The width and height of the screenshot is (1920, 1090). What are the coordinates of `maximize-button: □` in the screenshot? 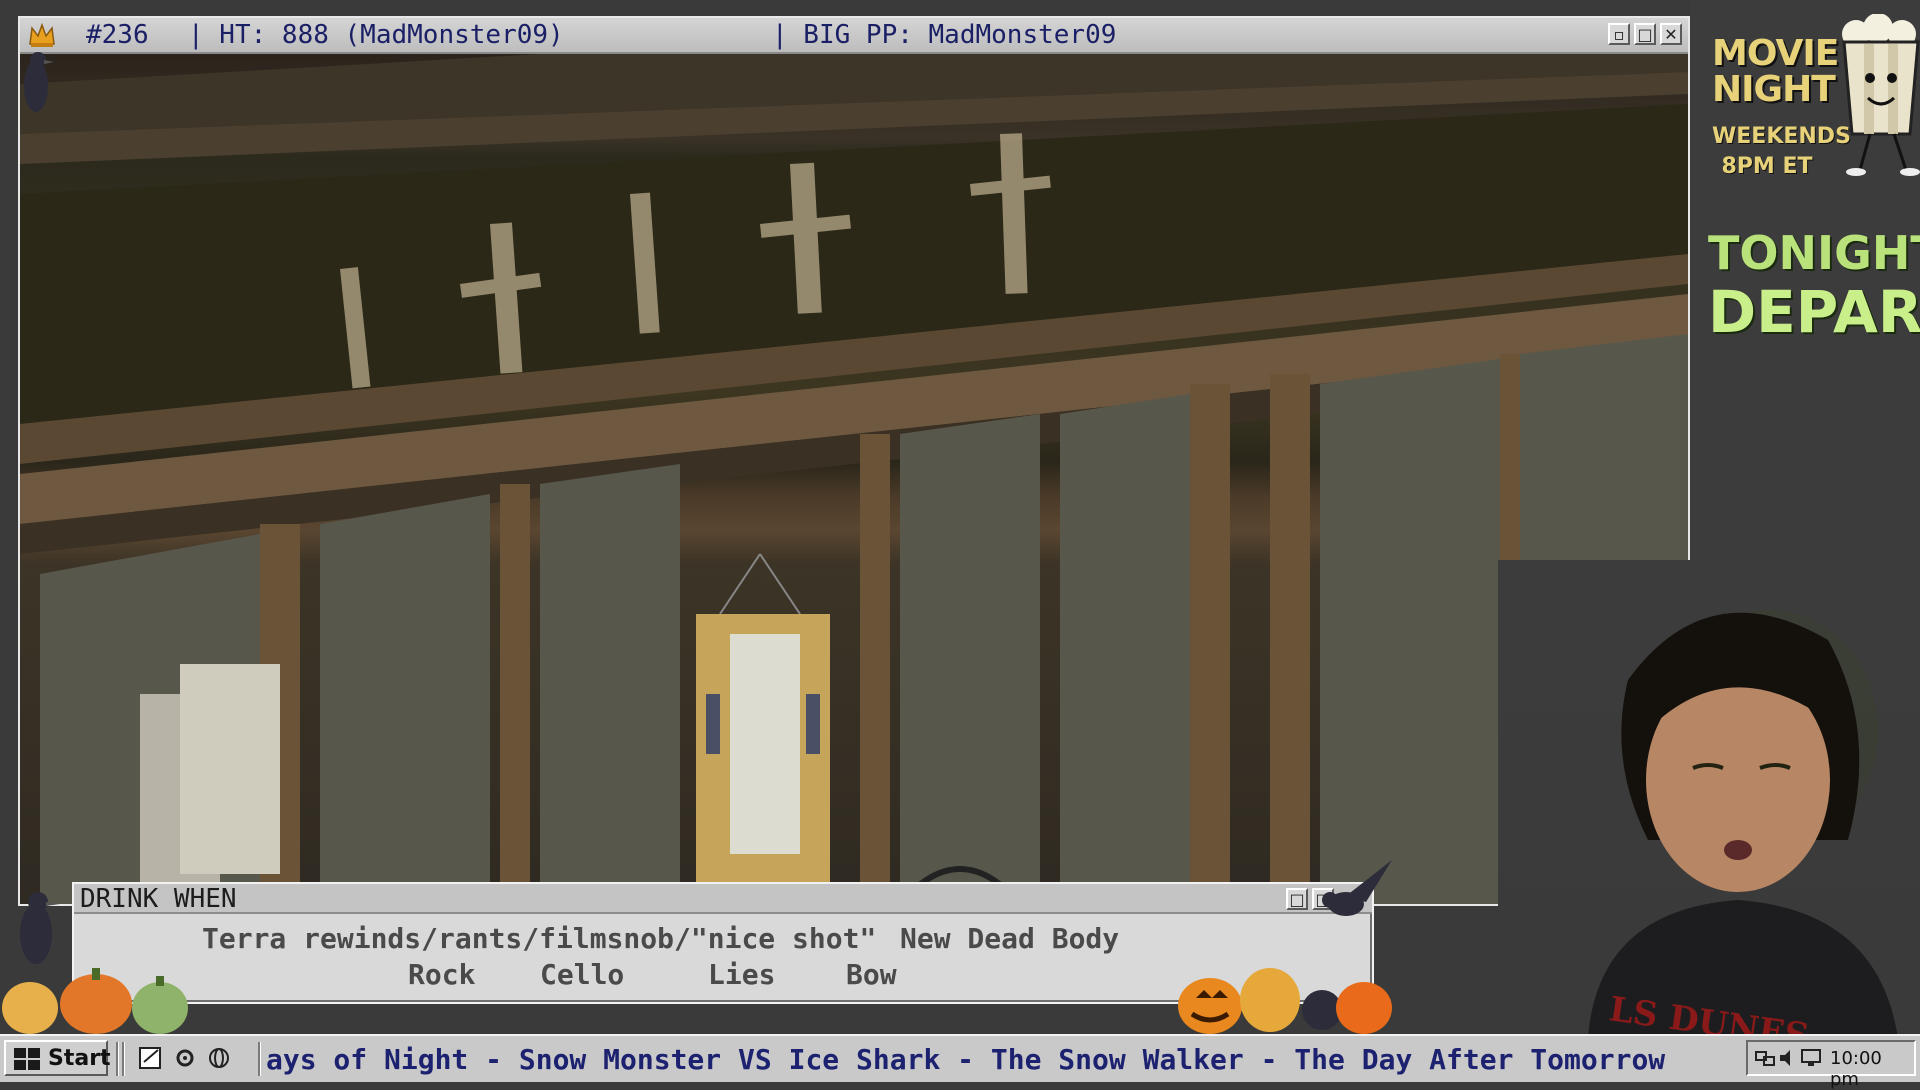 It's located at (1645, 34).